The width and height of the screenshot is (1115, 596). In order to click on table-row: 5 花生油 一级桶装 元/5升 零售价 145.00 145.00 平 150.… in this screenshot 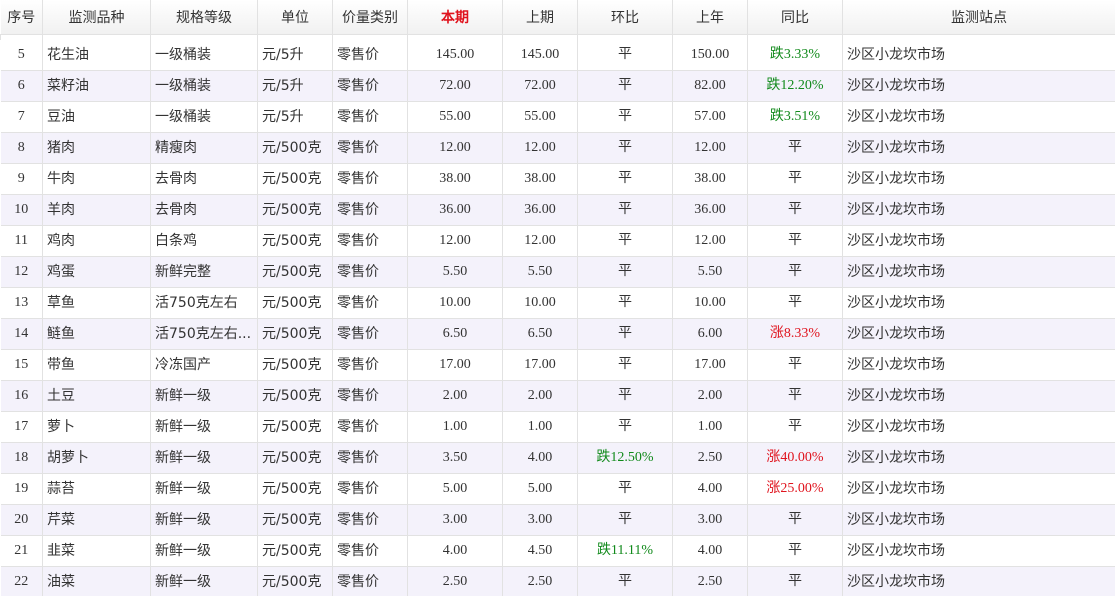, I will do `click(557, 55)`.